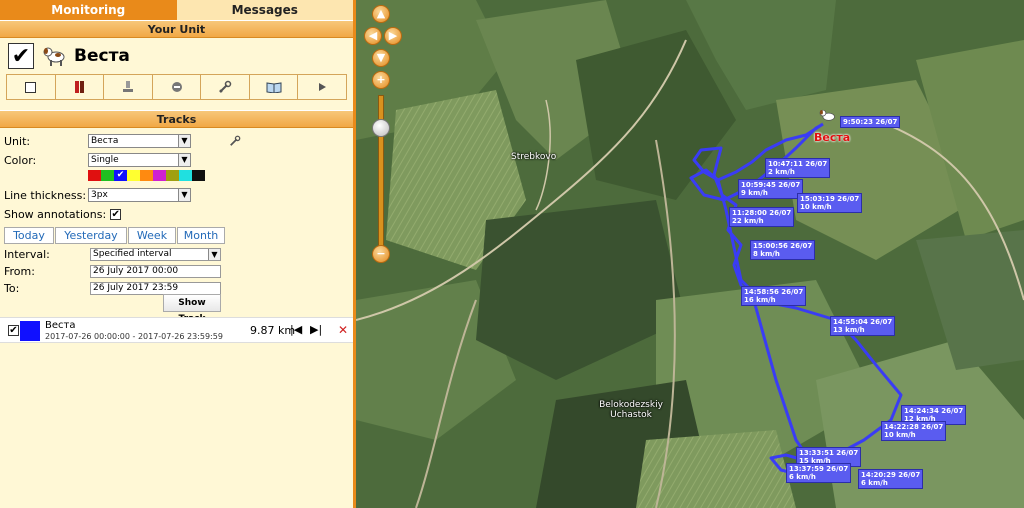 Image resolution: width=1024 pixels, height=508 pixels. Describe the element at coordinates (534, 157) in the screenshot. I see `place-label-strebkovo: Strebkovo` at that location.